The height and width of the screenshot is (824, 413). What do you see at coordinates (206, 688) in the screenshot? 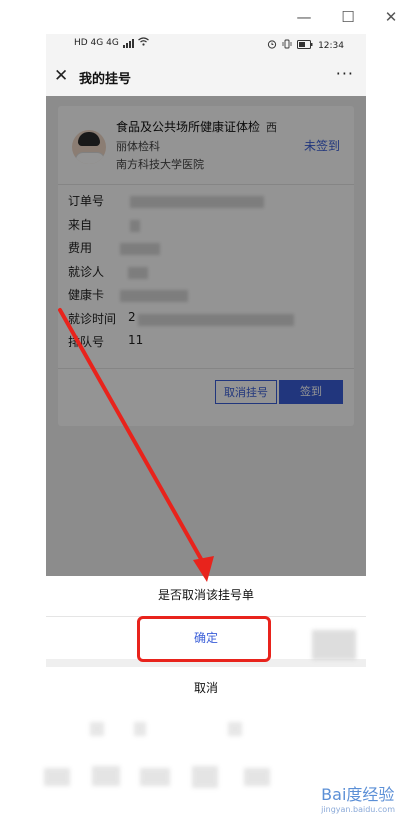
I see `cancel-button: 取消` at bounding box center [206, 688].